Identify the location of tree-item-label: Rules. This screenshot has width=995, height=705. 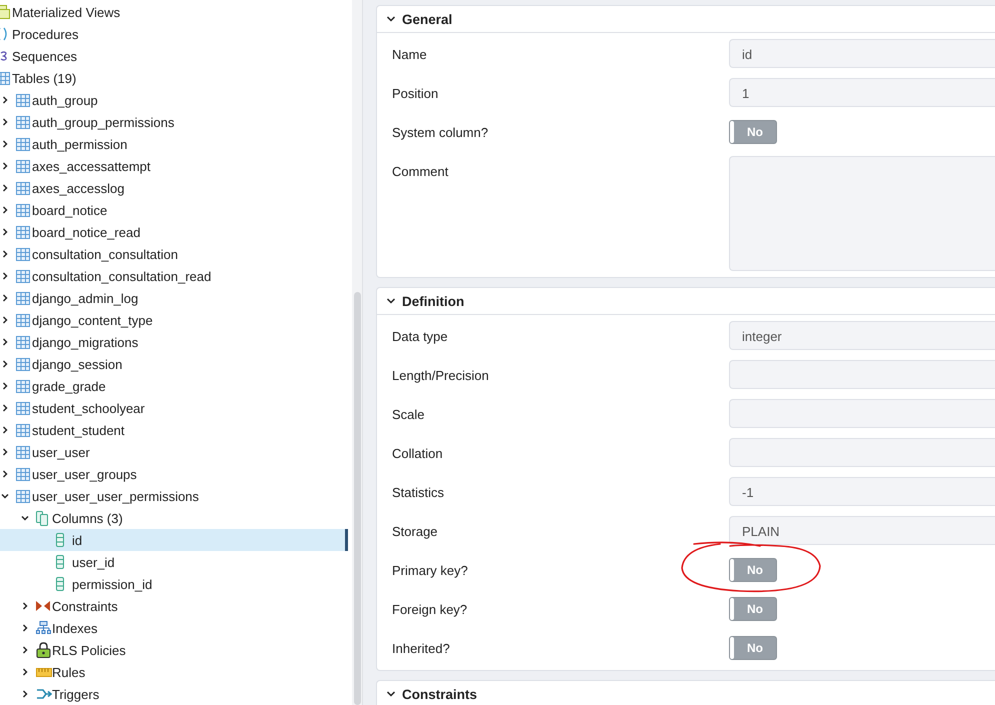
(69, 672).